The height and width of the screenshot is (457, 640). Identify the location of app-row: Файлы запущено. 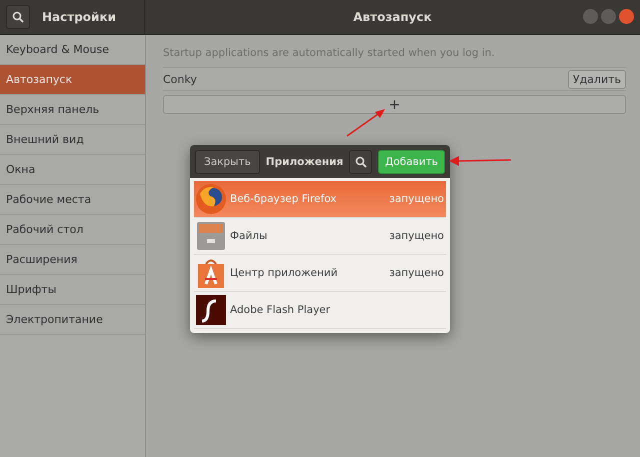
(320, 236).